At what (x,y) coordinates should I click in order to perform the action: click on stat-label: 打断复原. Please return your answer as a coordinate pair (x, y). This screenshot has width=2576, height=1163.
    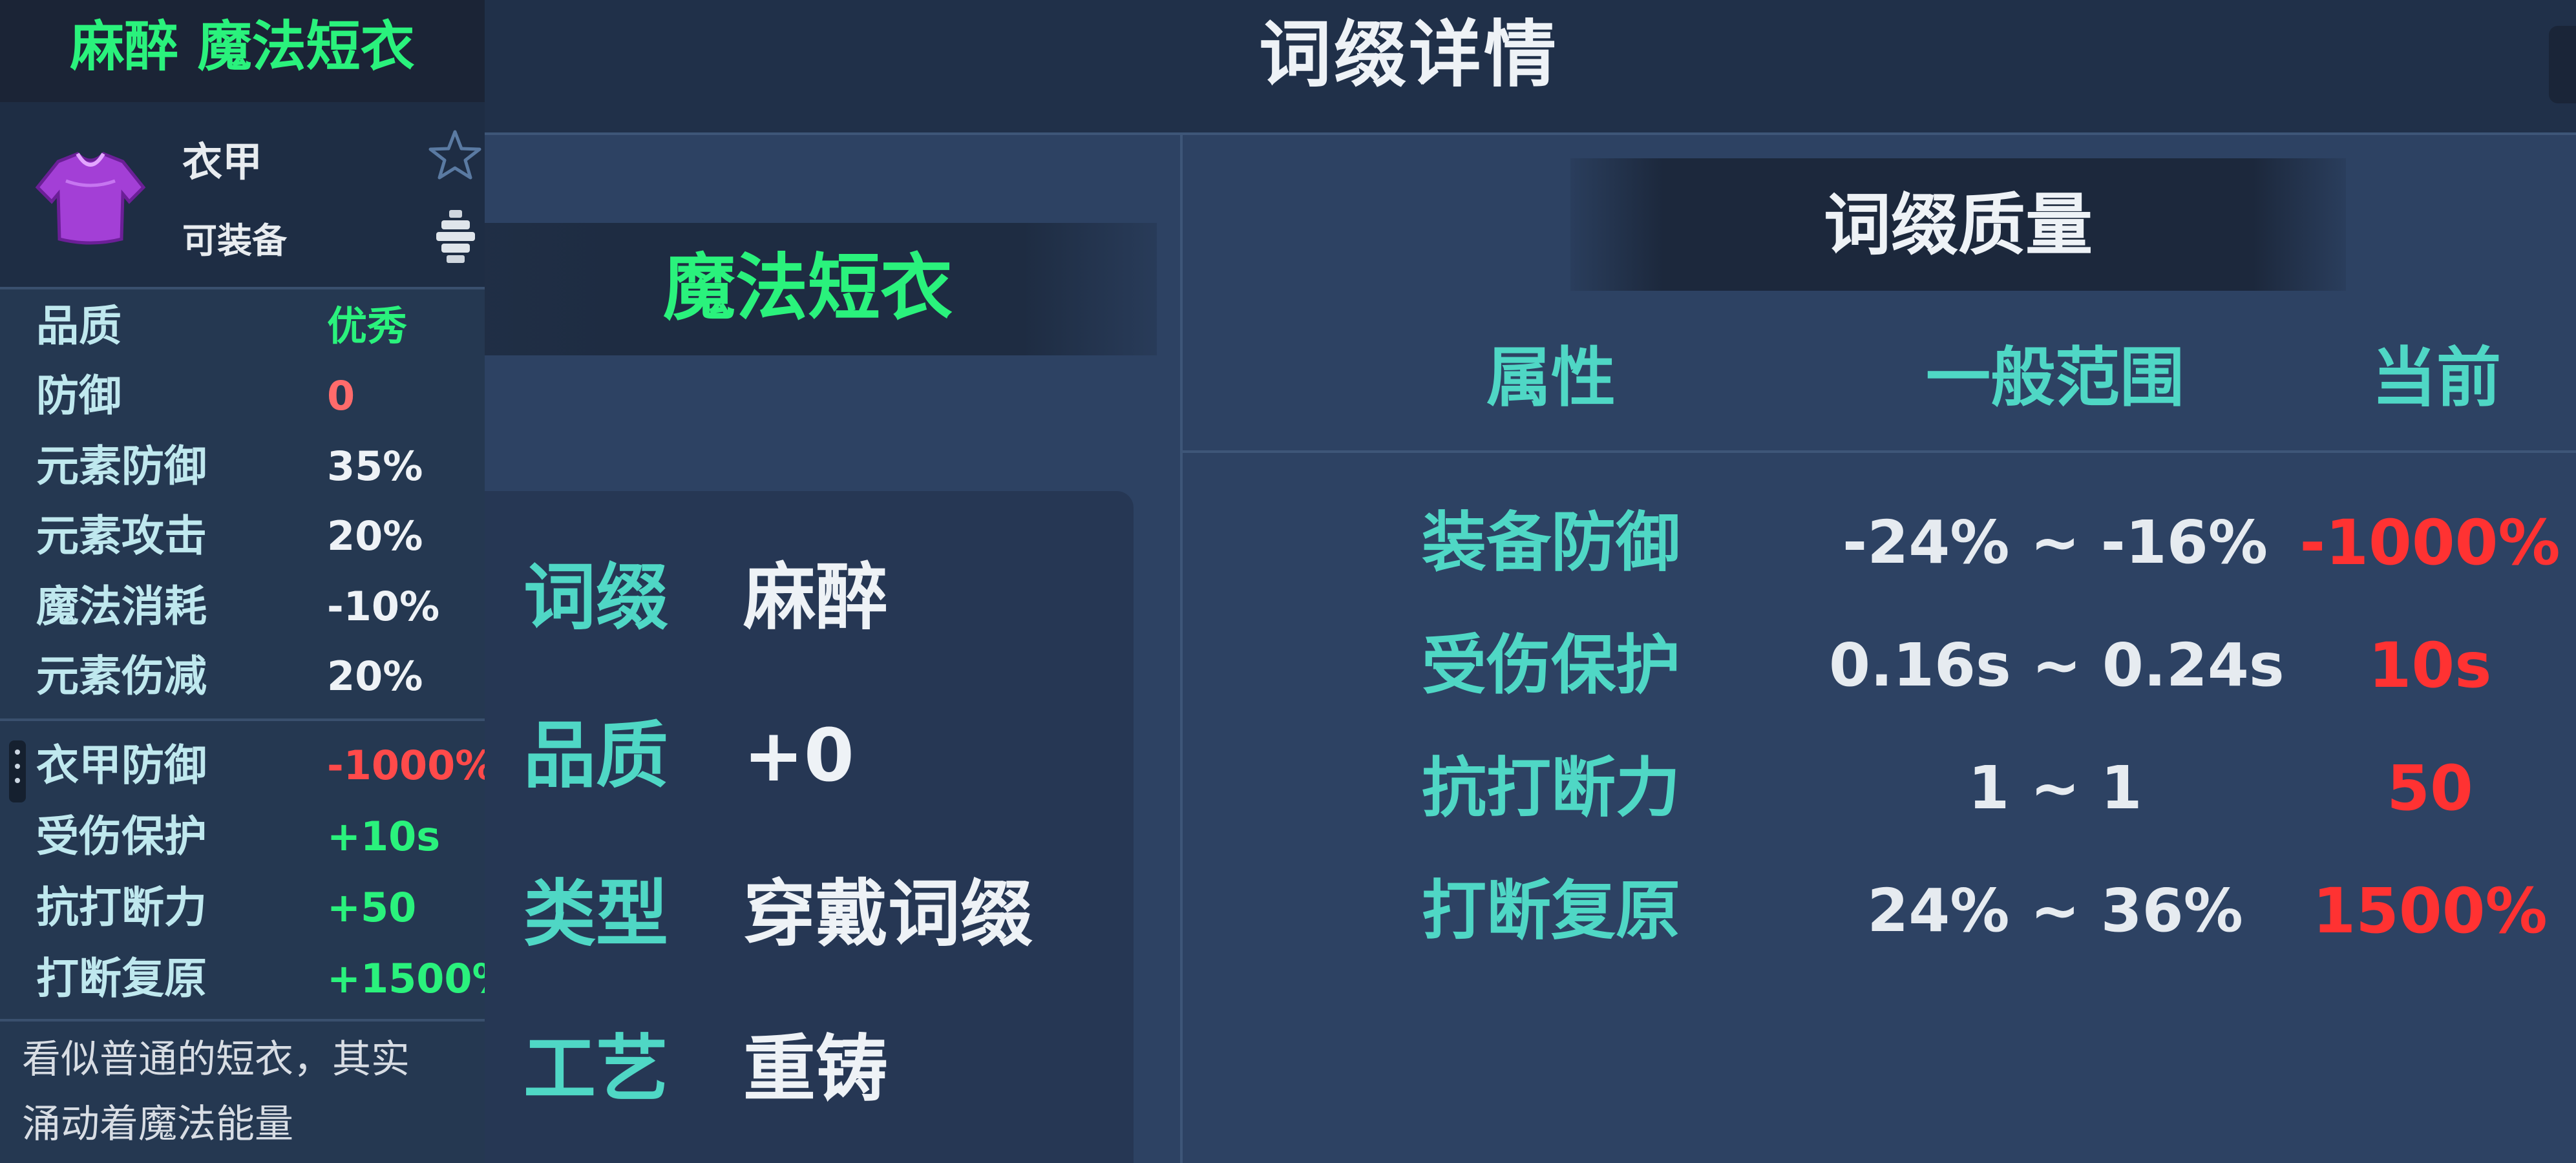
    Looking at the image, I should click on (121, 978).